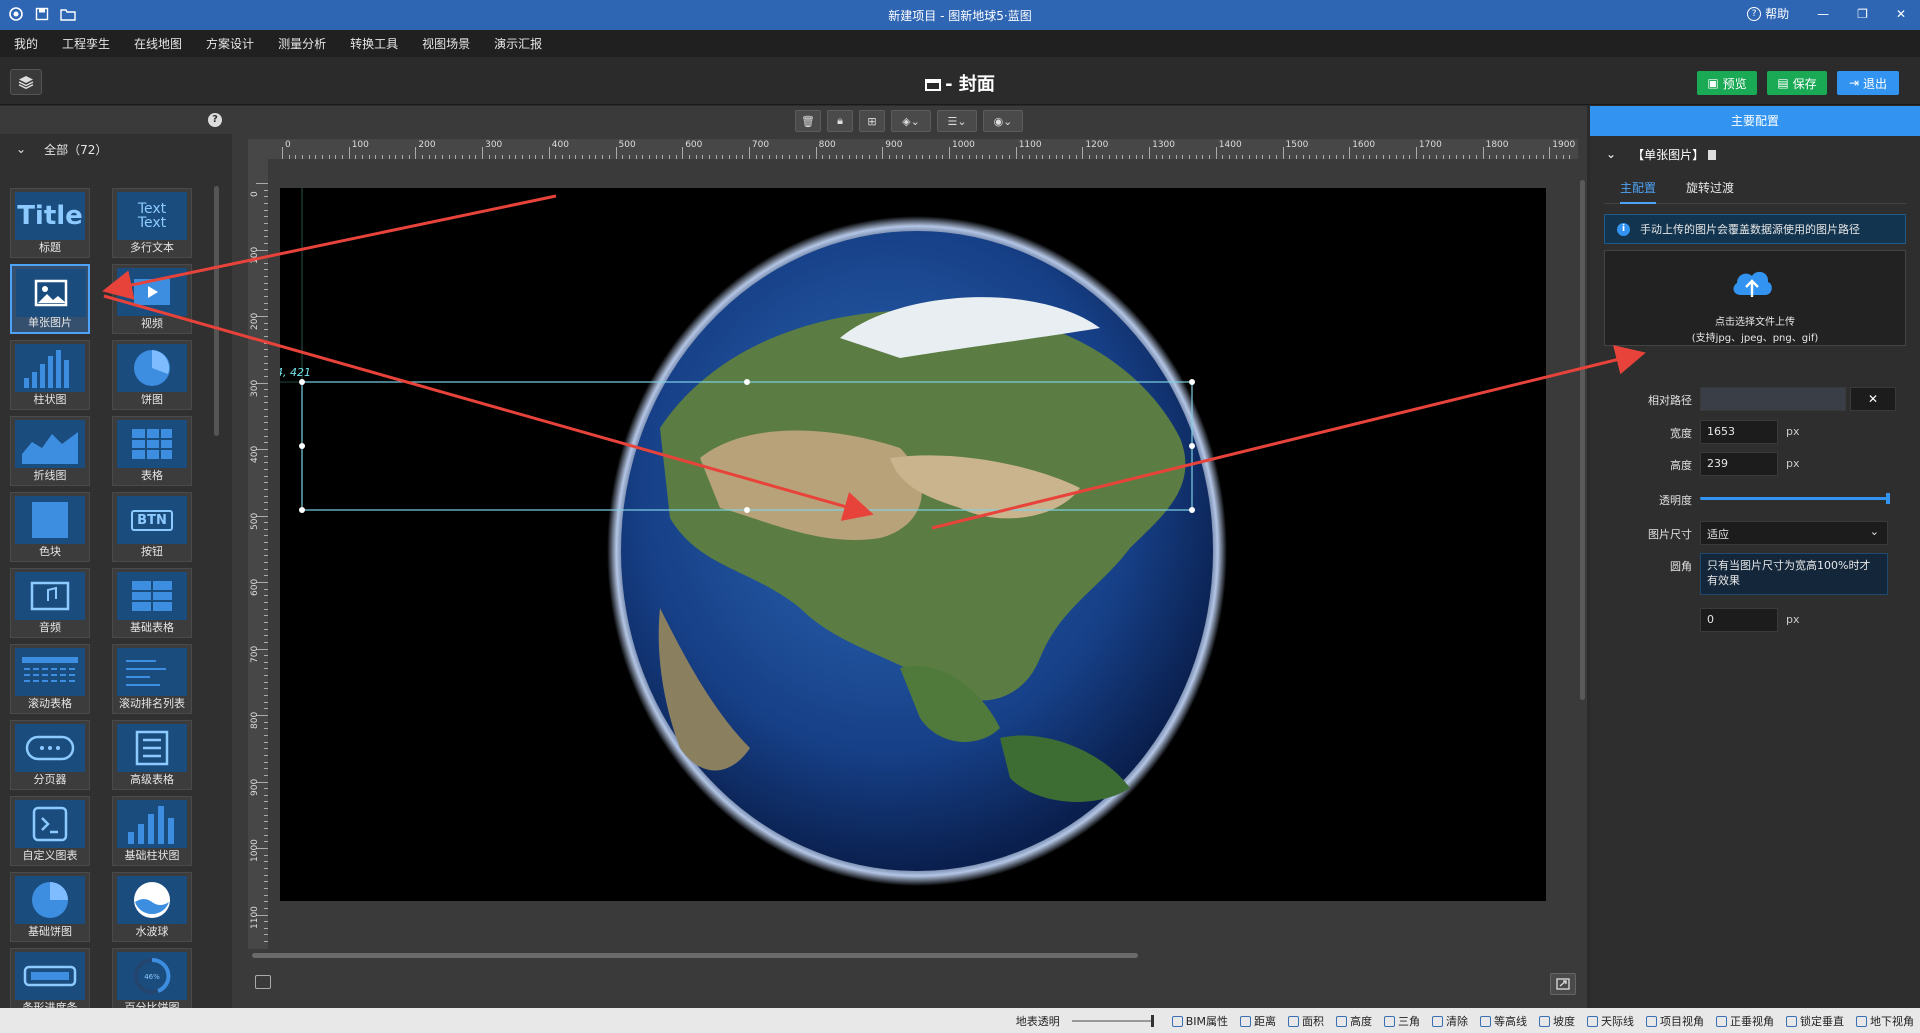 Image resolution: width=1920 pixels, height=1033 pixels. What do you see at coordinates (215, 120) in the screenshot?
I see `help-icon: ?` at bounding box center [215, 120].